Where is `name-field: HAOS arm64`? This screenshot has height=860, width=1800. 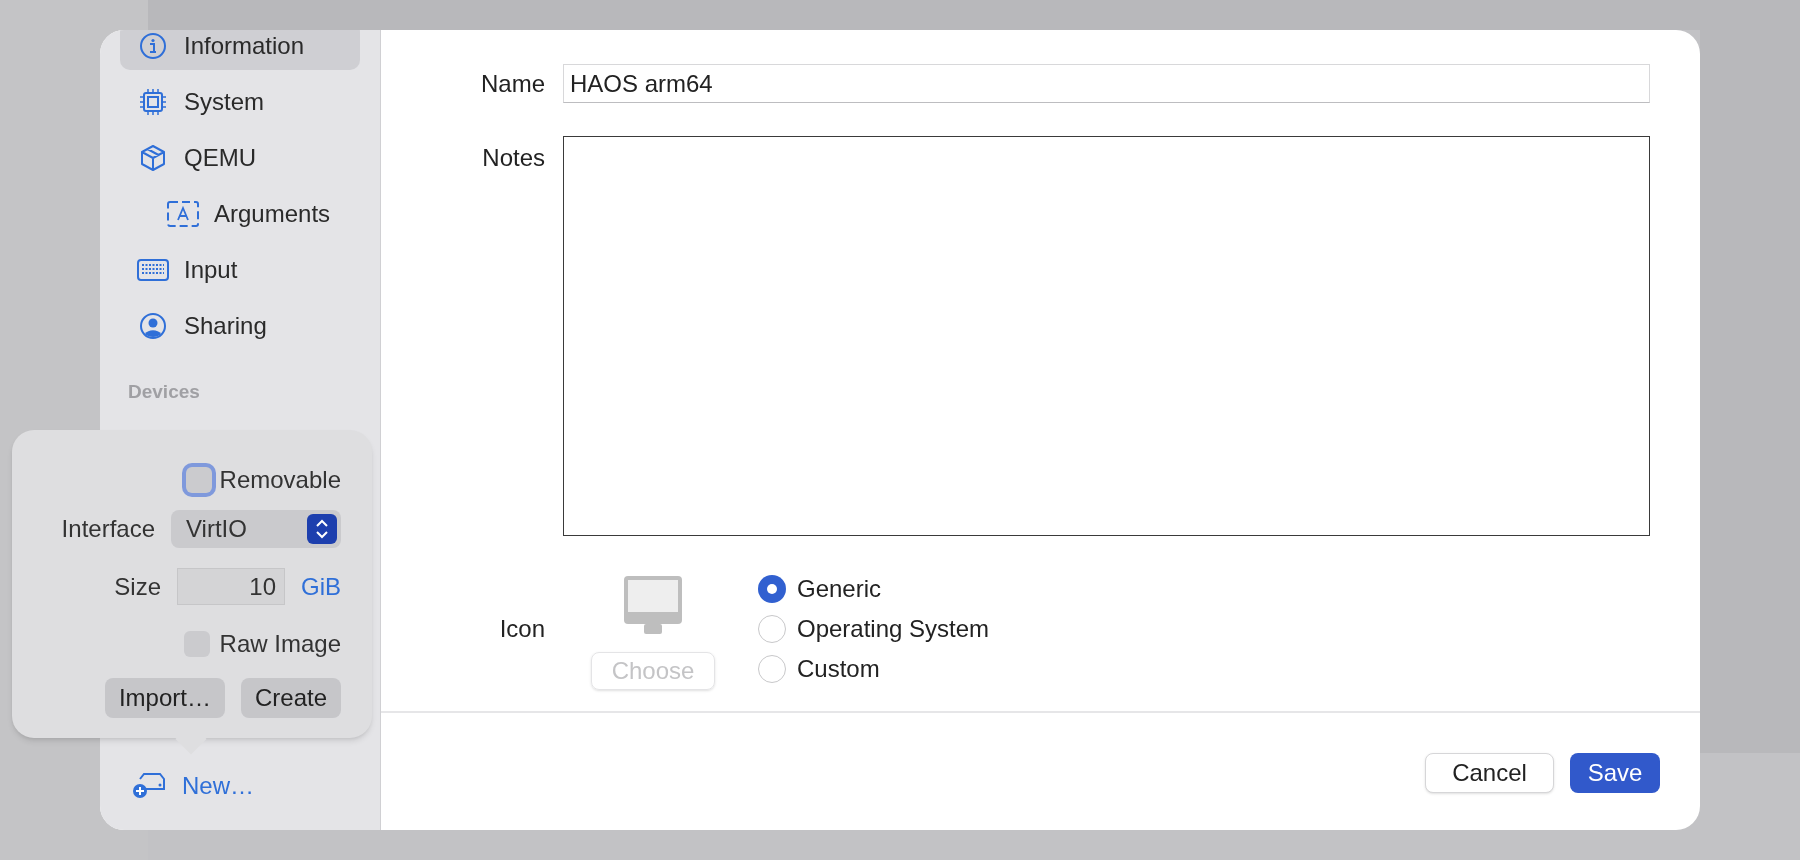 name-field: HAOS arm64 is located at coordinates (1106, 83).